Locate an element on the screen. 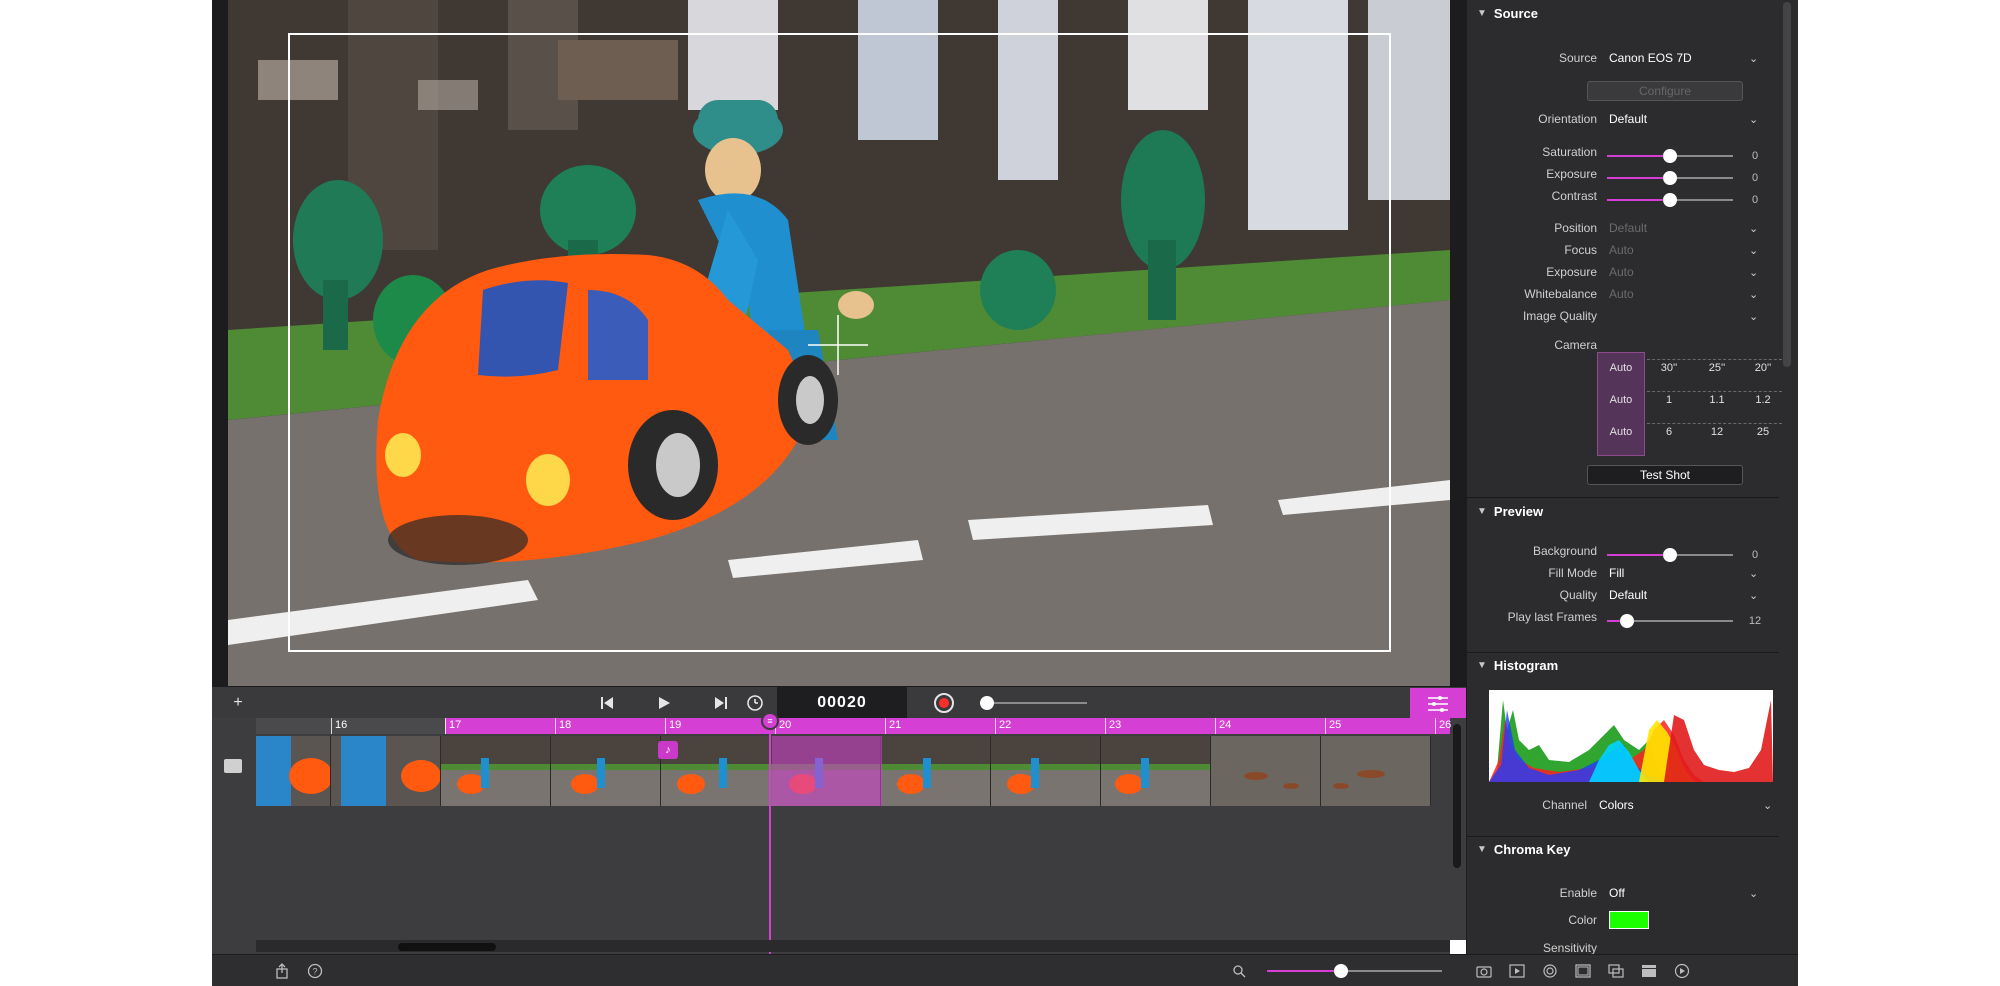  record-button is located at coordinates (944, 703).